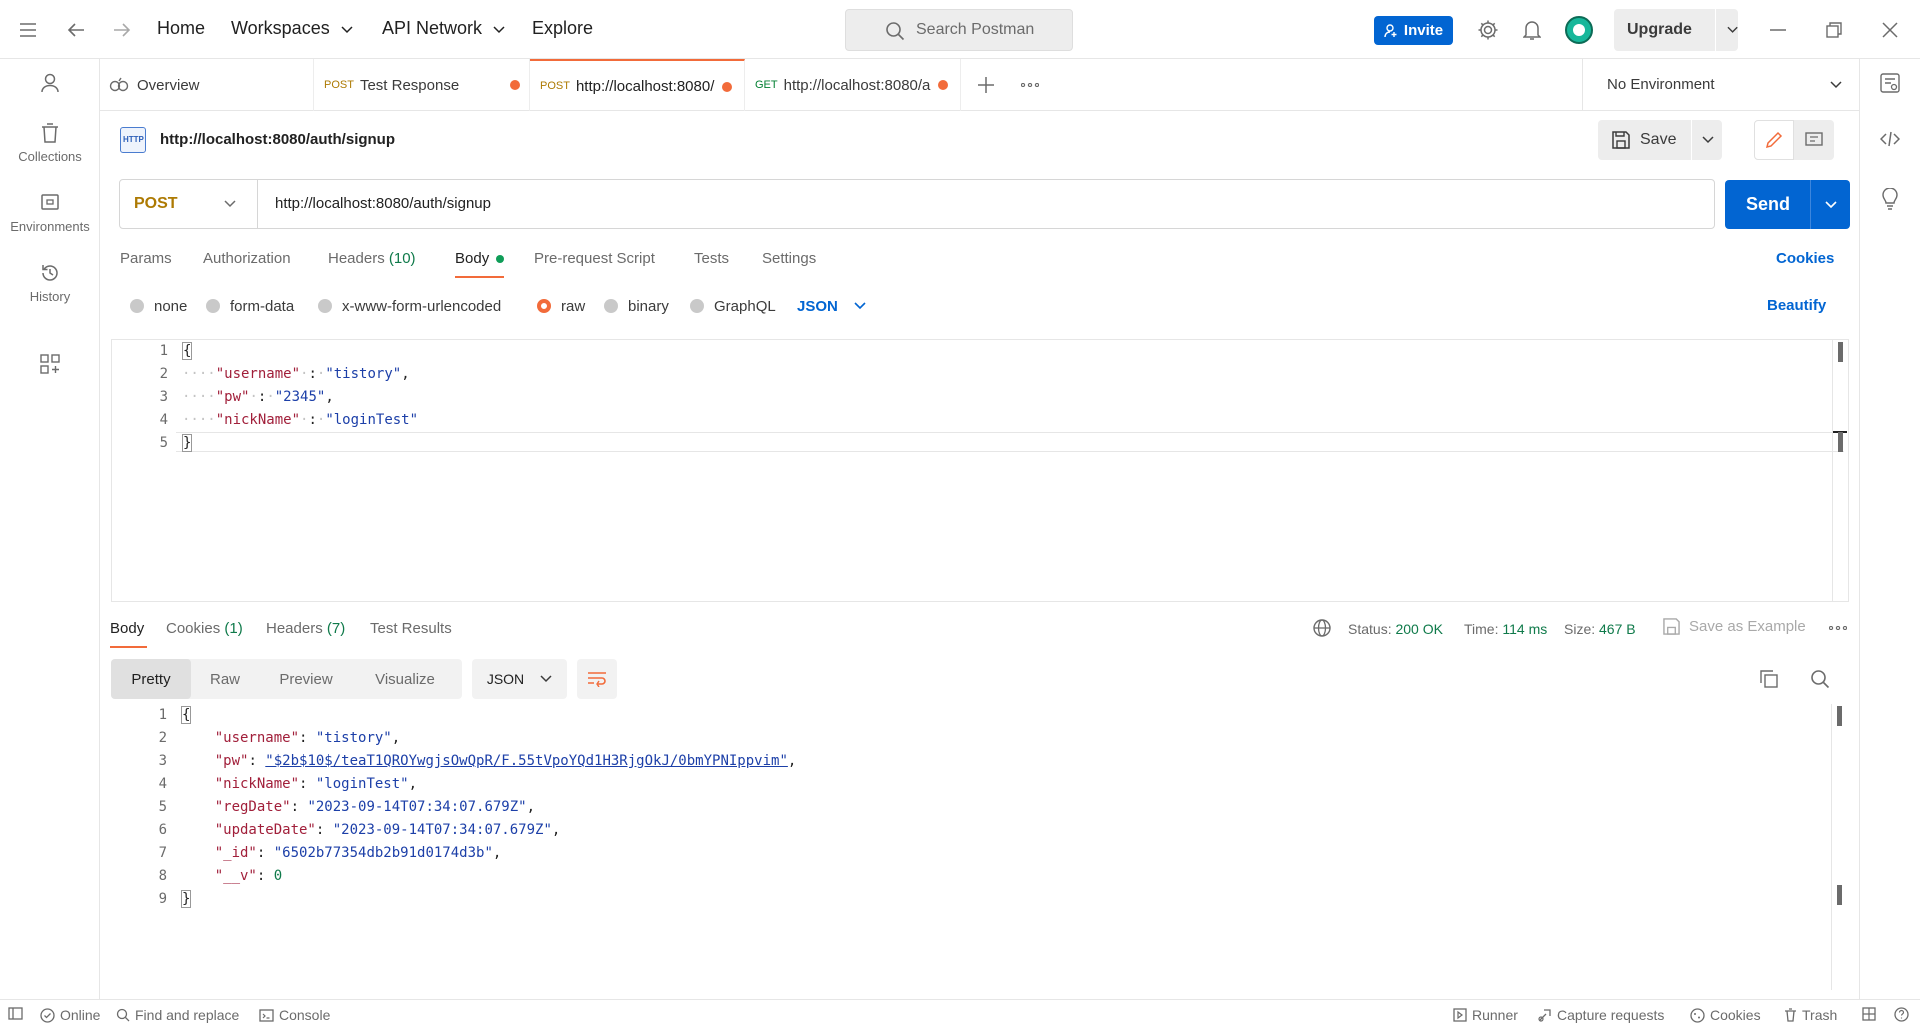 The image size is (1920, 1030). What do you see at coordinates (122, 30) in the screenshot?
I see `forward-arrow-icon` at bounding box center [122, 30].